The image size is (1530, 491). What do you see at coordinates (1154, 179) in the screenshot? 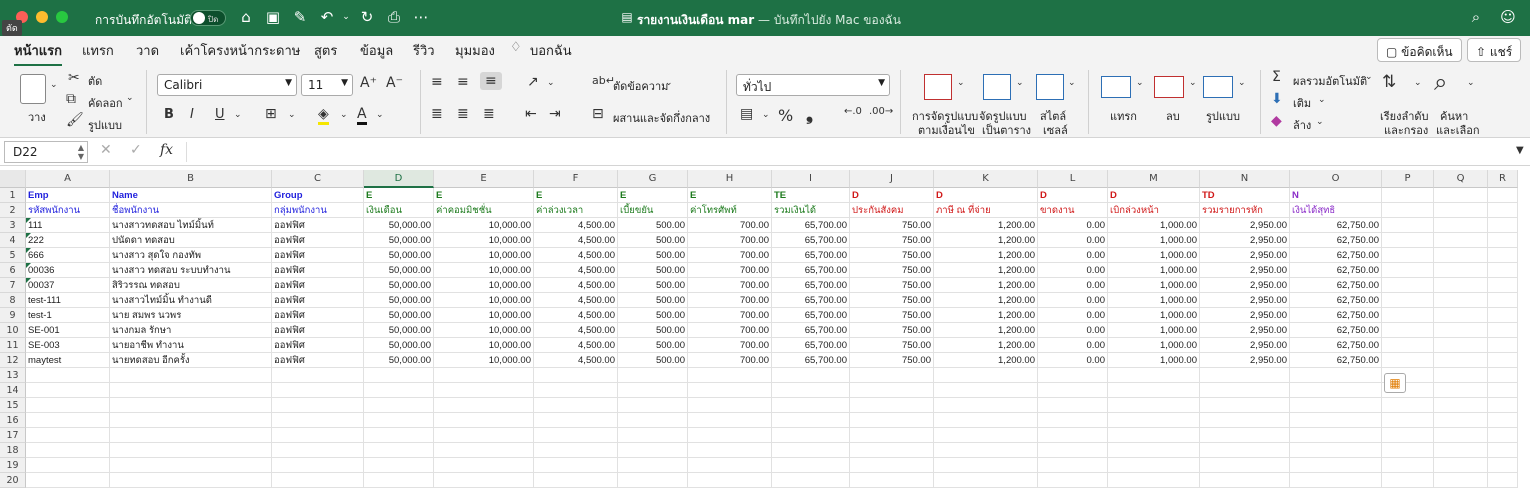
I see `column-header-M: M` at bounding box center [1154, 179].